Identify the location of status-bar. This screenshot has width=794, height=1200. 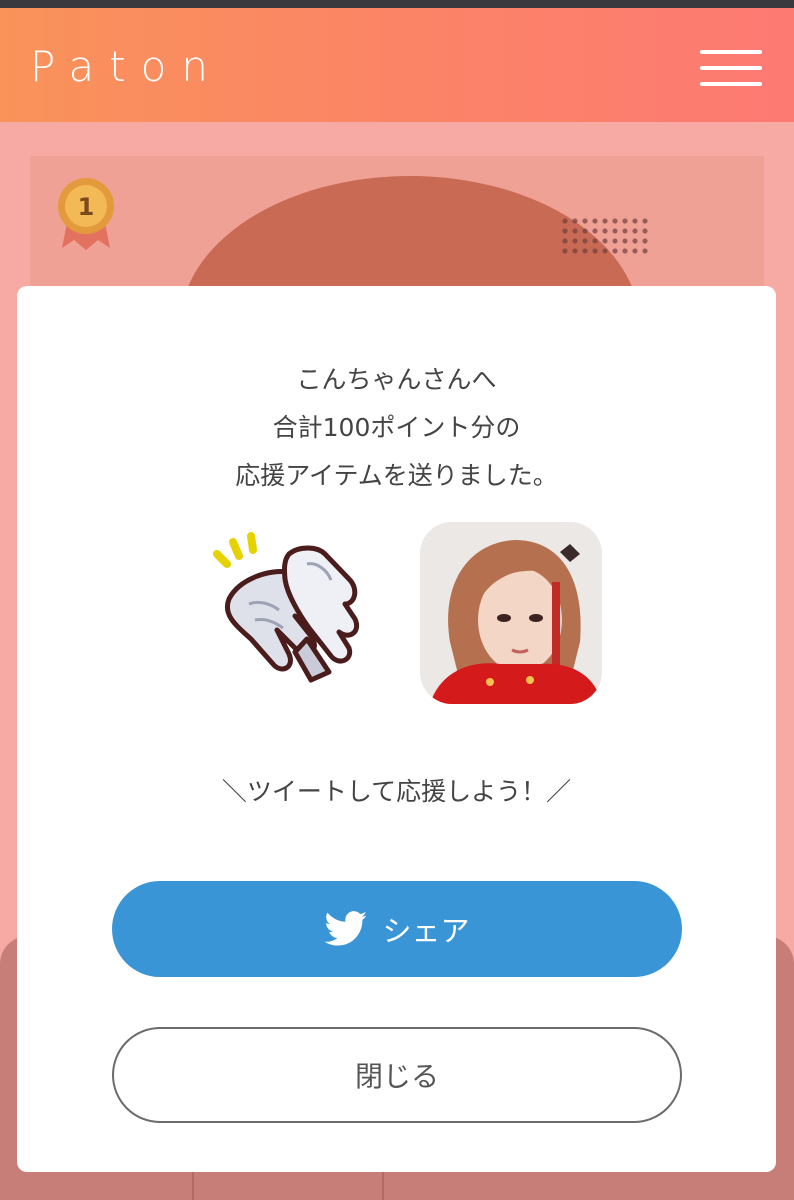
(397, 4).